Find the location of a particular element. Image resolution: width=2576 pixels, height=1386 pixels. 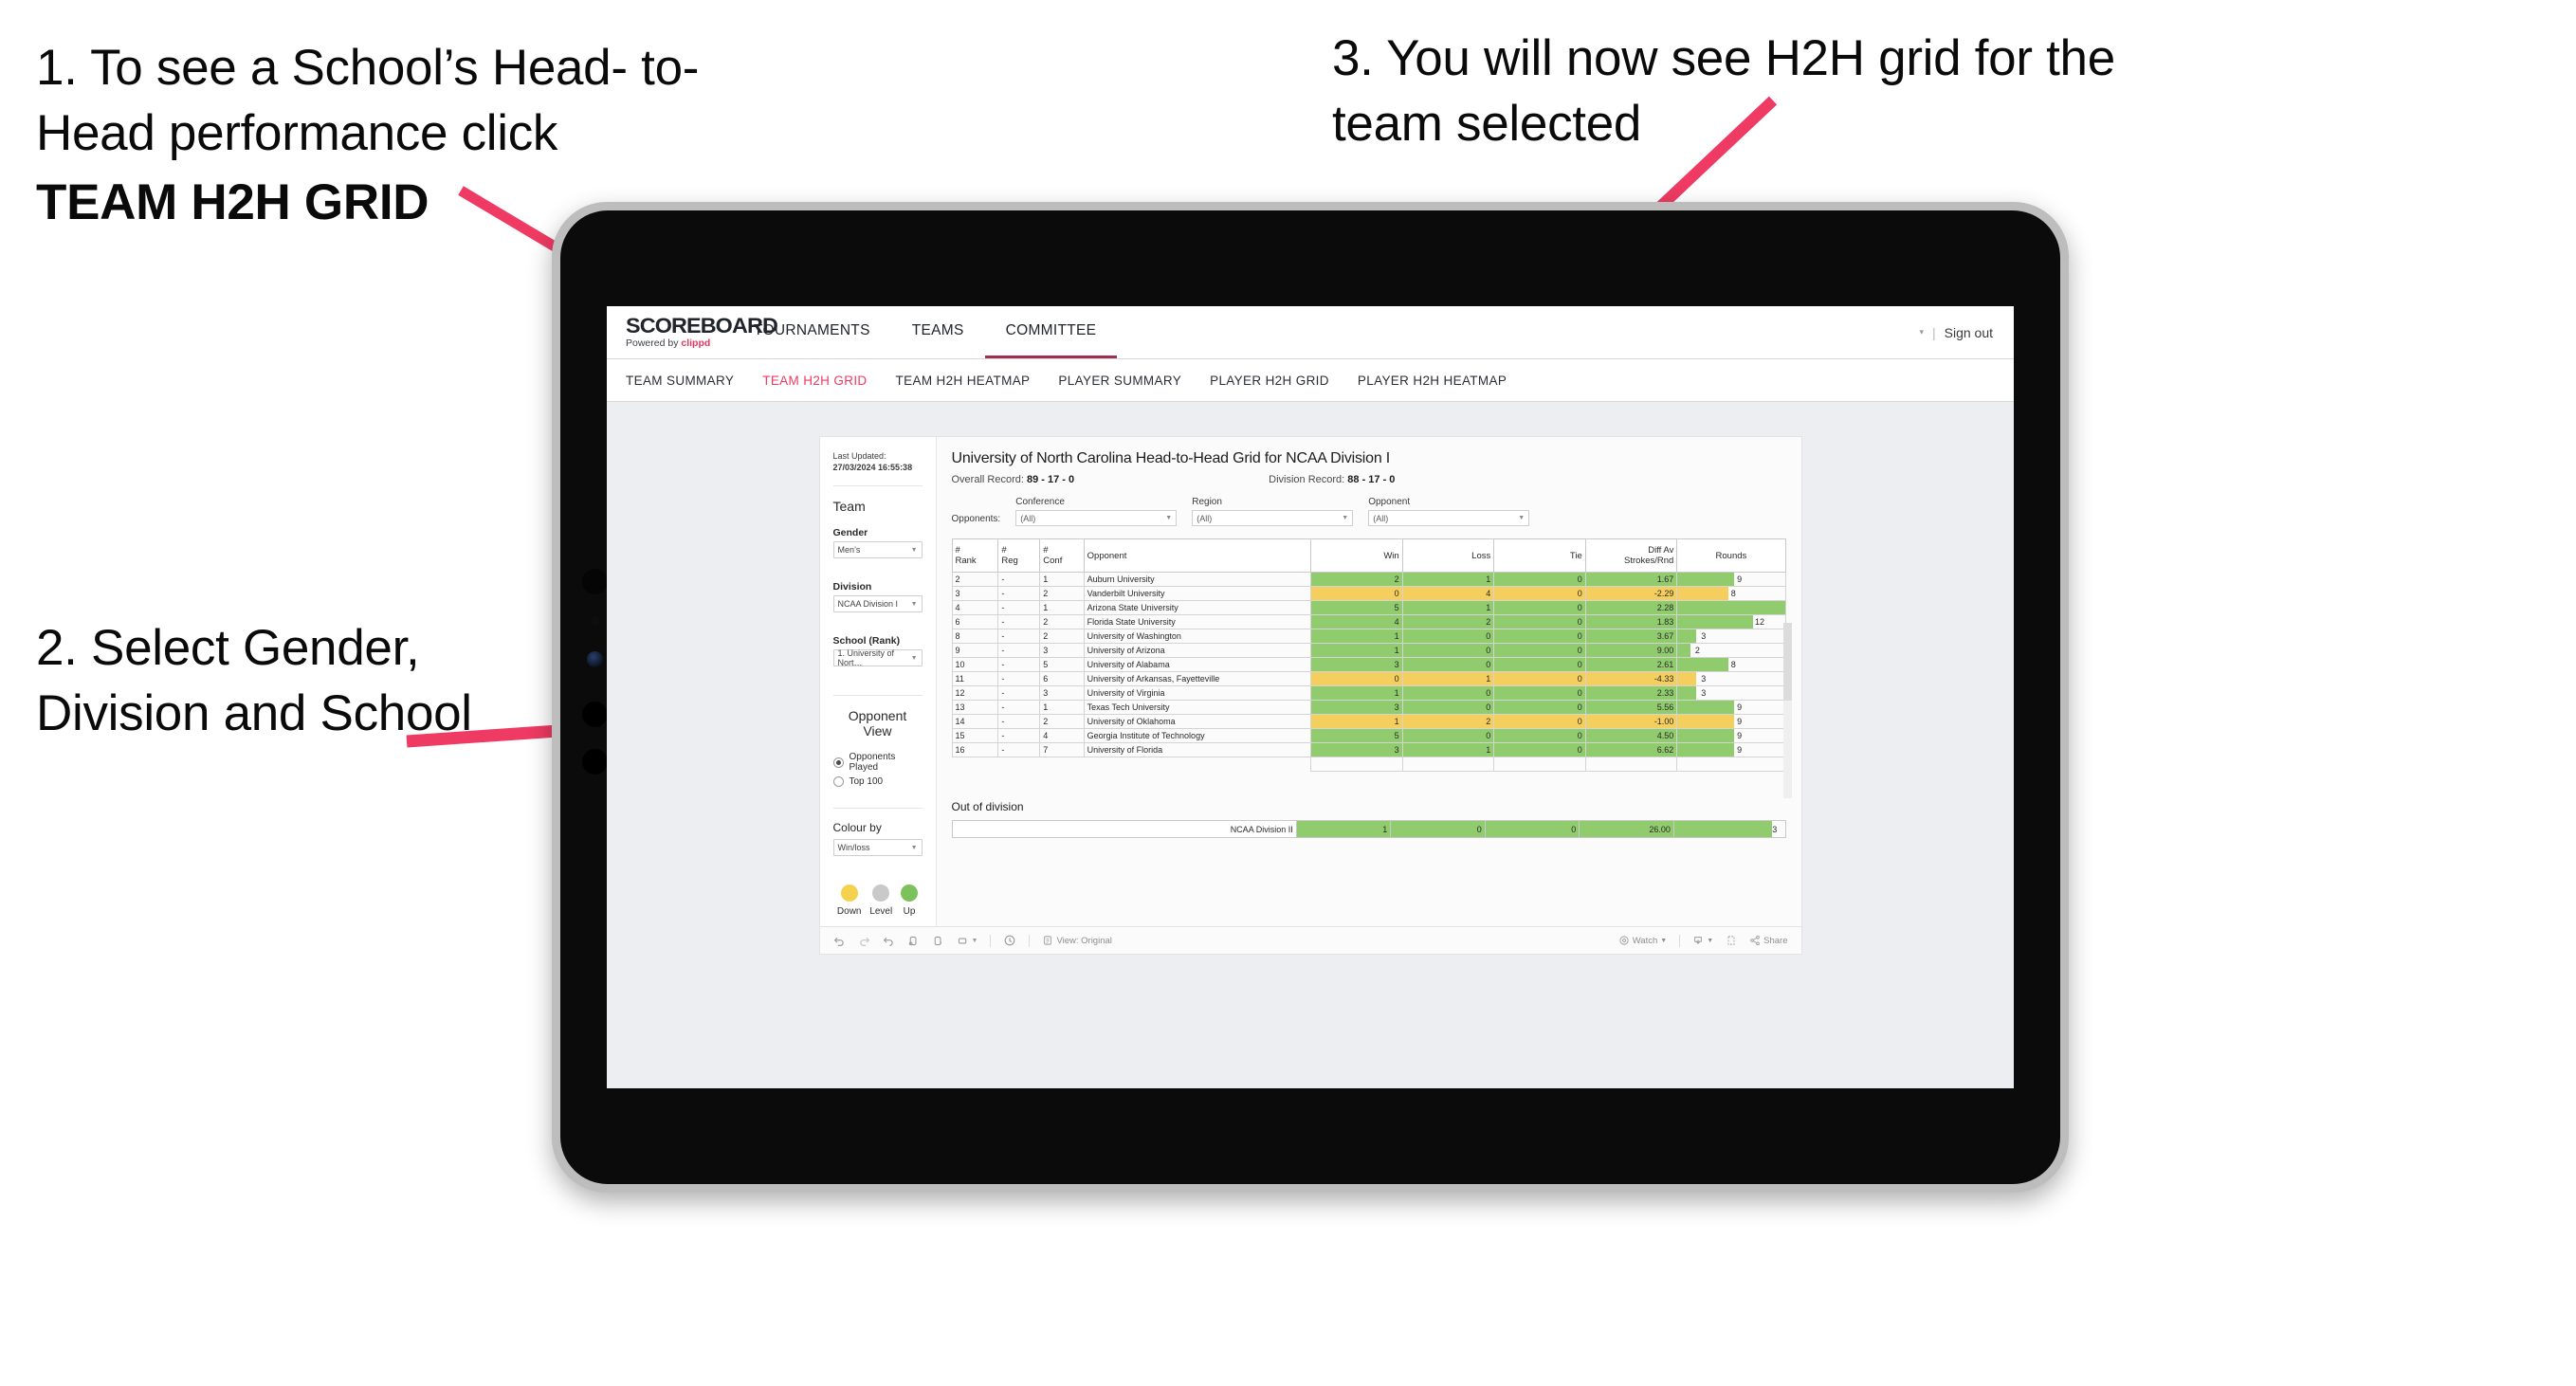

pause-icon is located at coordinates (938, 941).